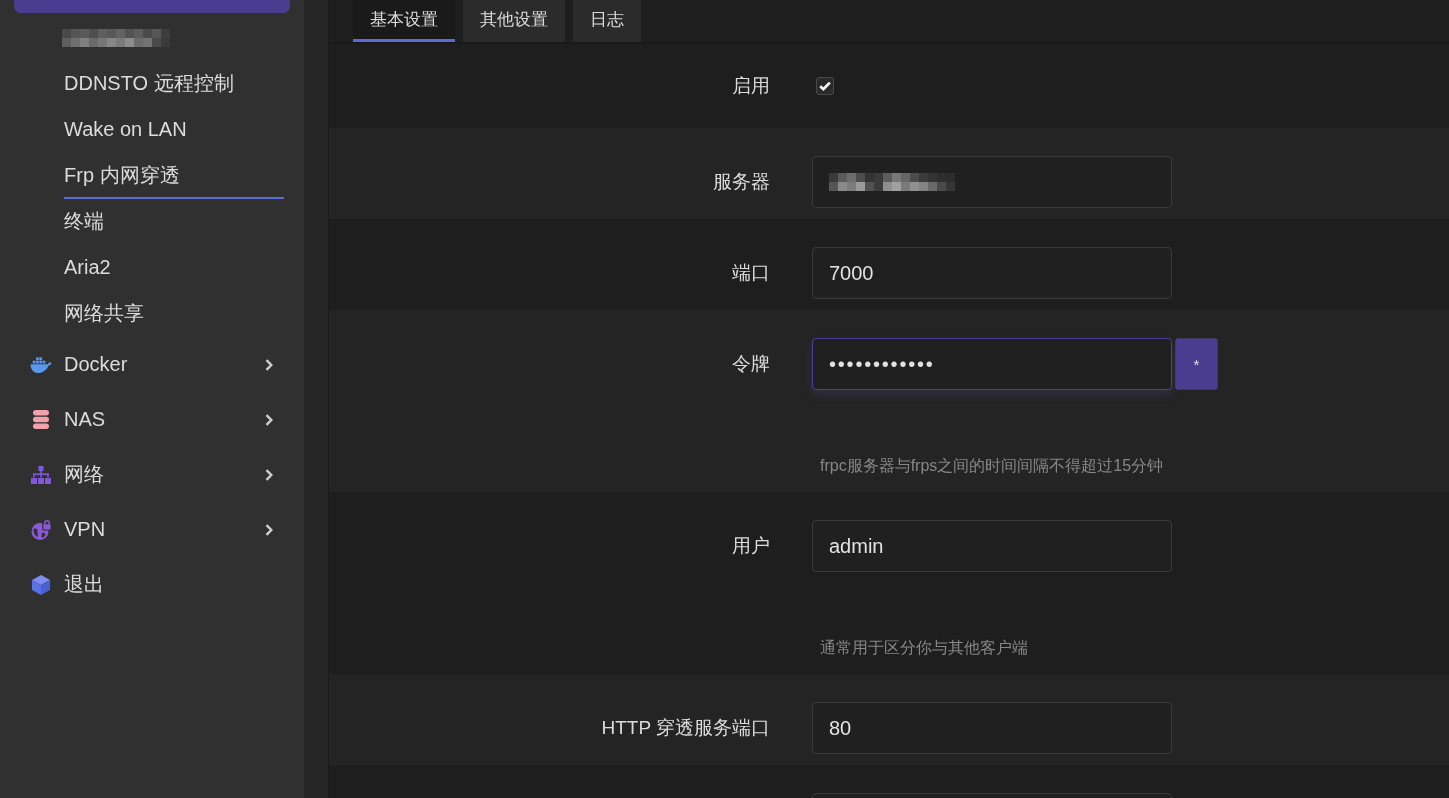  Describe the element at coordinates (992, 546) in the screenshot. I see `input-field: admin` at that location.